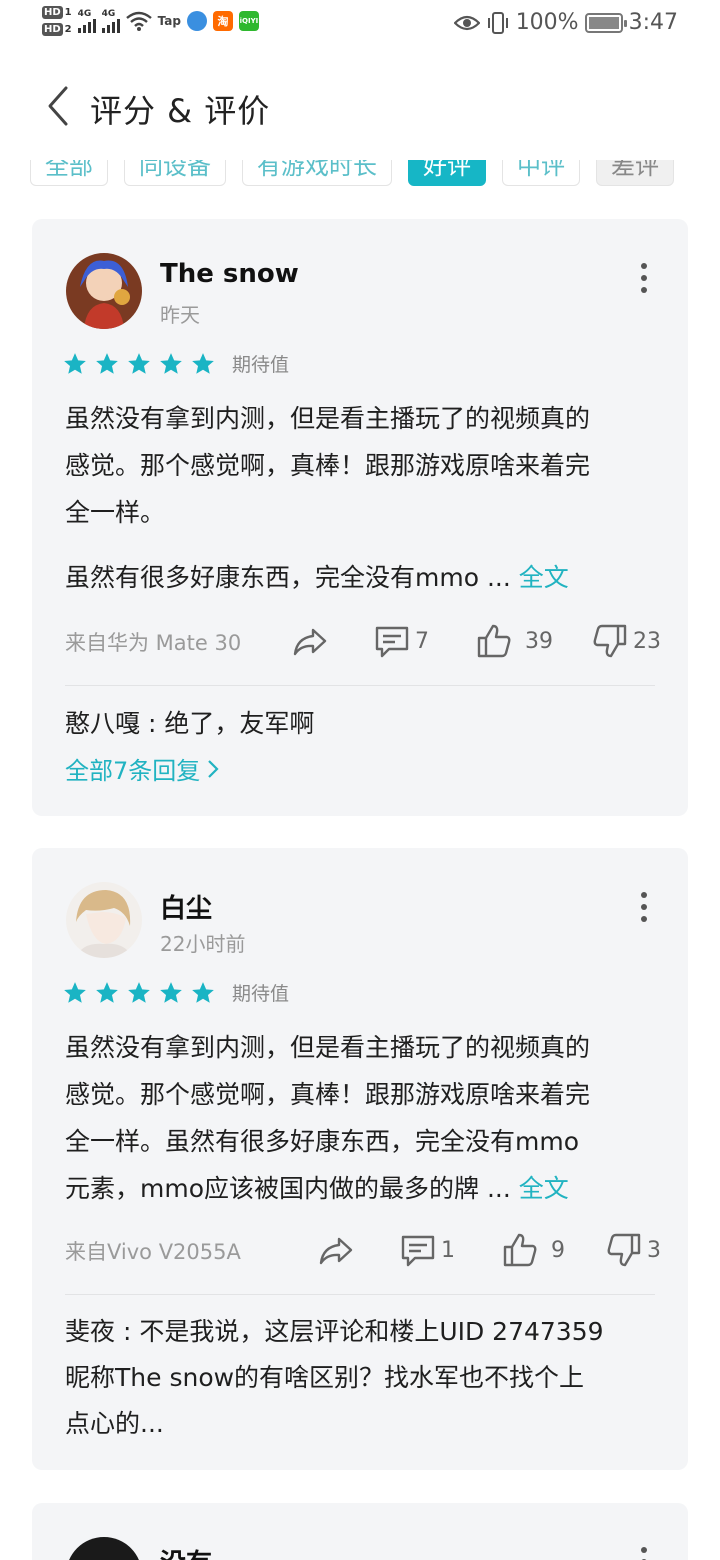 Image resolution: width=720 pixels, height=1560 pixels. What do you see at coordinates (360, 724) in the screenshot?
I see `reply-preview: 憨八嘎 : 绝了，友军啊` at bounding box center [360, 724].